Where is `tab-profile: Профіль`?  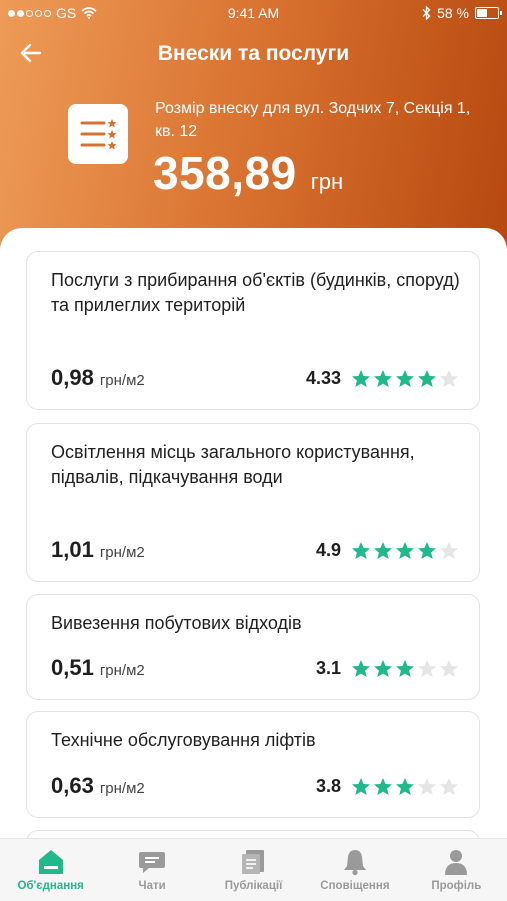 tab-profile: Профіль is located at coordinates (456, 870).